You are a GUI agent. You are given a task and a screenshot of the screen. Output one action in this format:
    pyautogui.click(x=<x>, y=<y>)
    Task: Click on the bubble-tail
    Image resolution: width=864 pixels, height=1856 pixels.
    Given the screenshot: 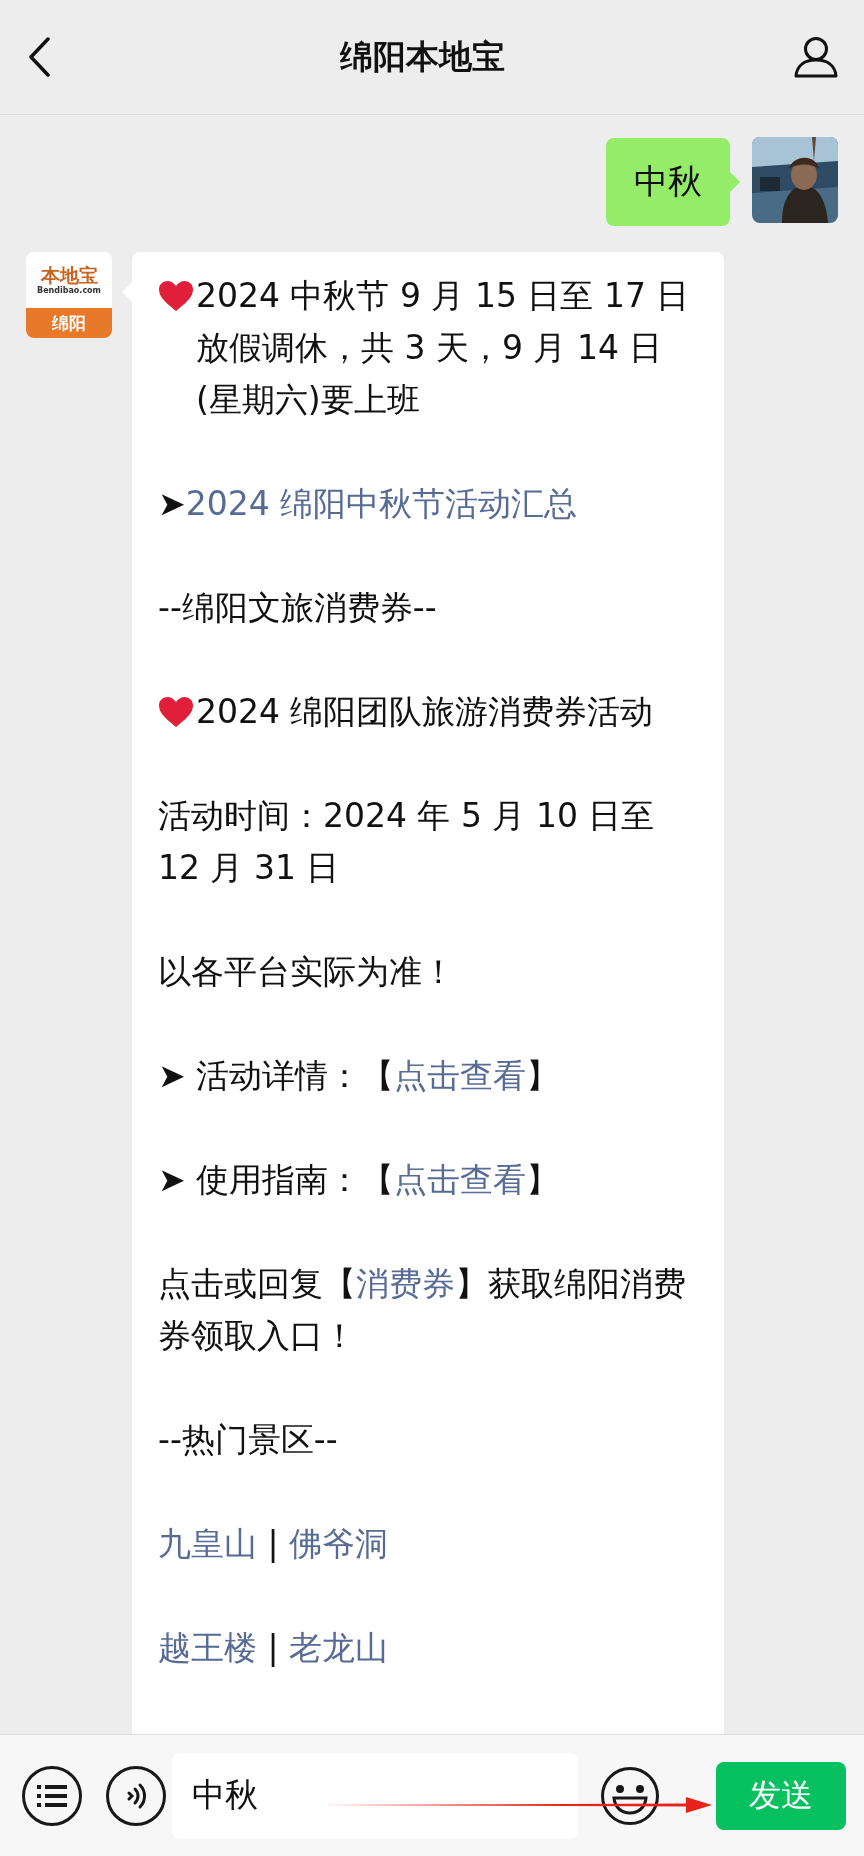 What is the action you would take?
    pyautogui.click(x=735, y=182)
    